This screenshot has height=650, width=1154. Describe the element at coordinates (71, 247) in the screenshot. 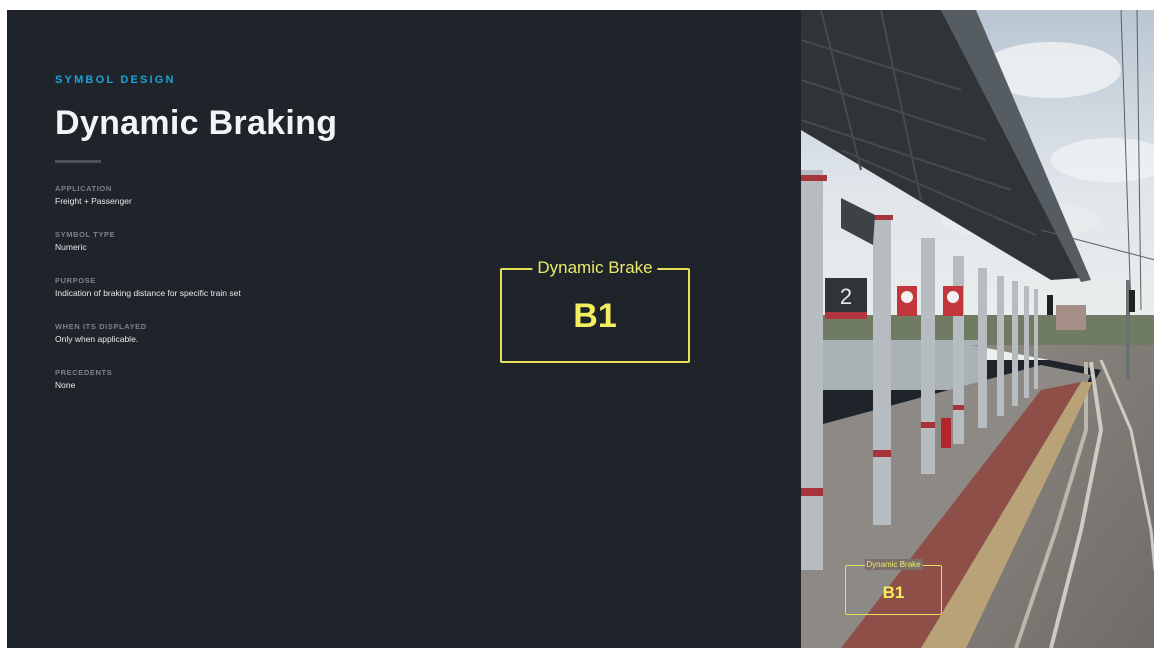

I see `detail-value: Numeric` at that location.